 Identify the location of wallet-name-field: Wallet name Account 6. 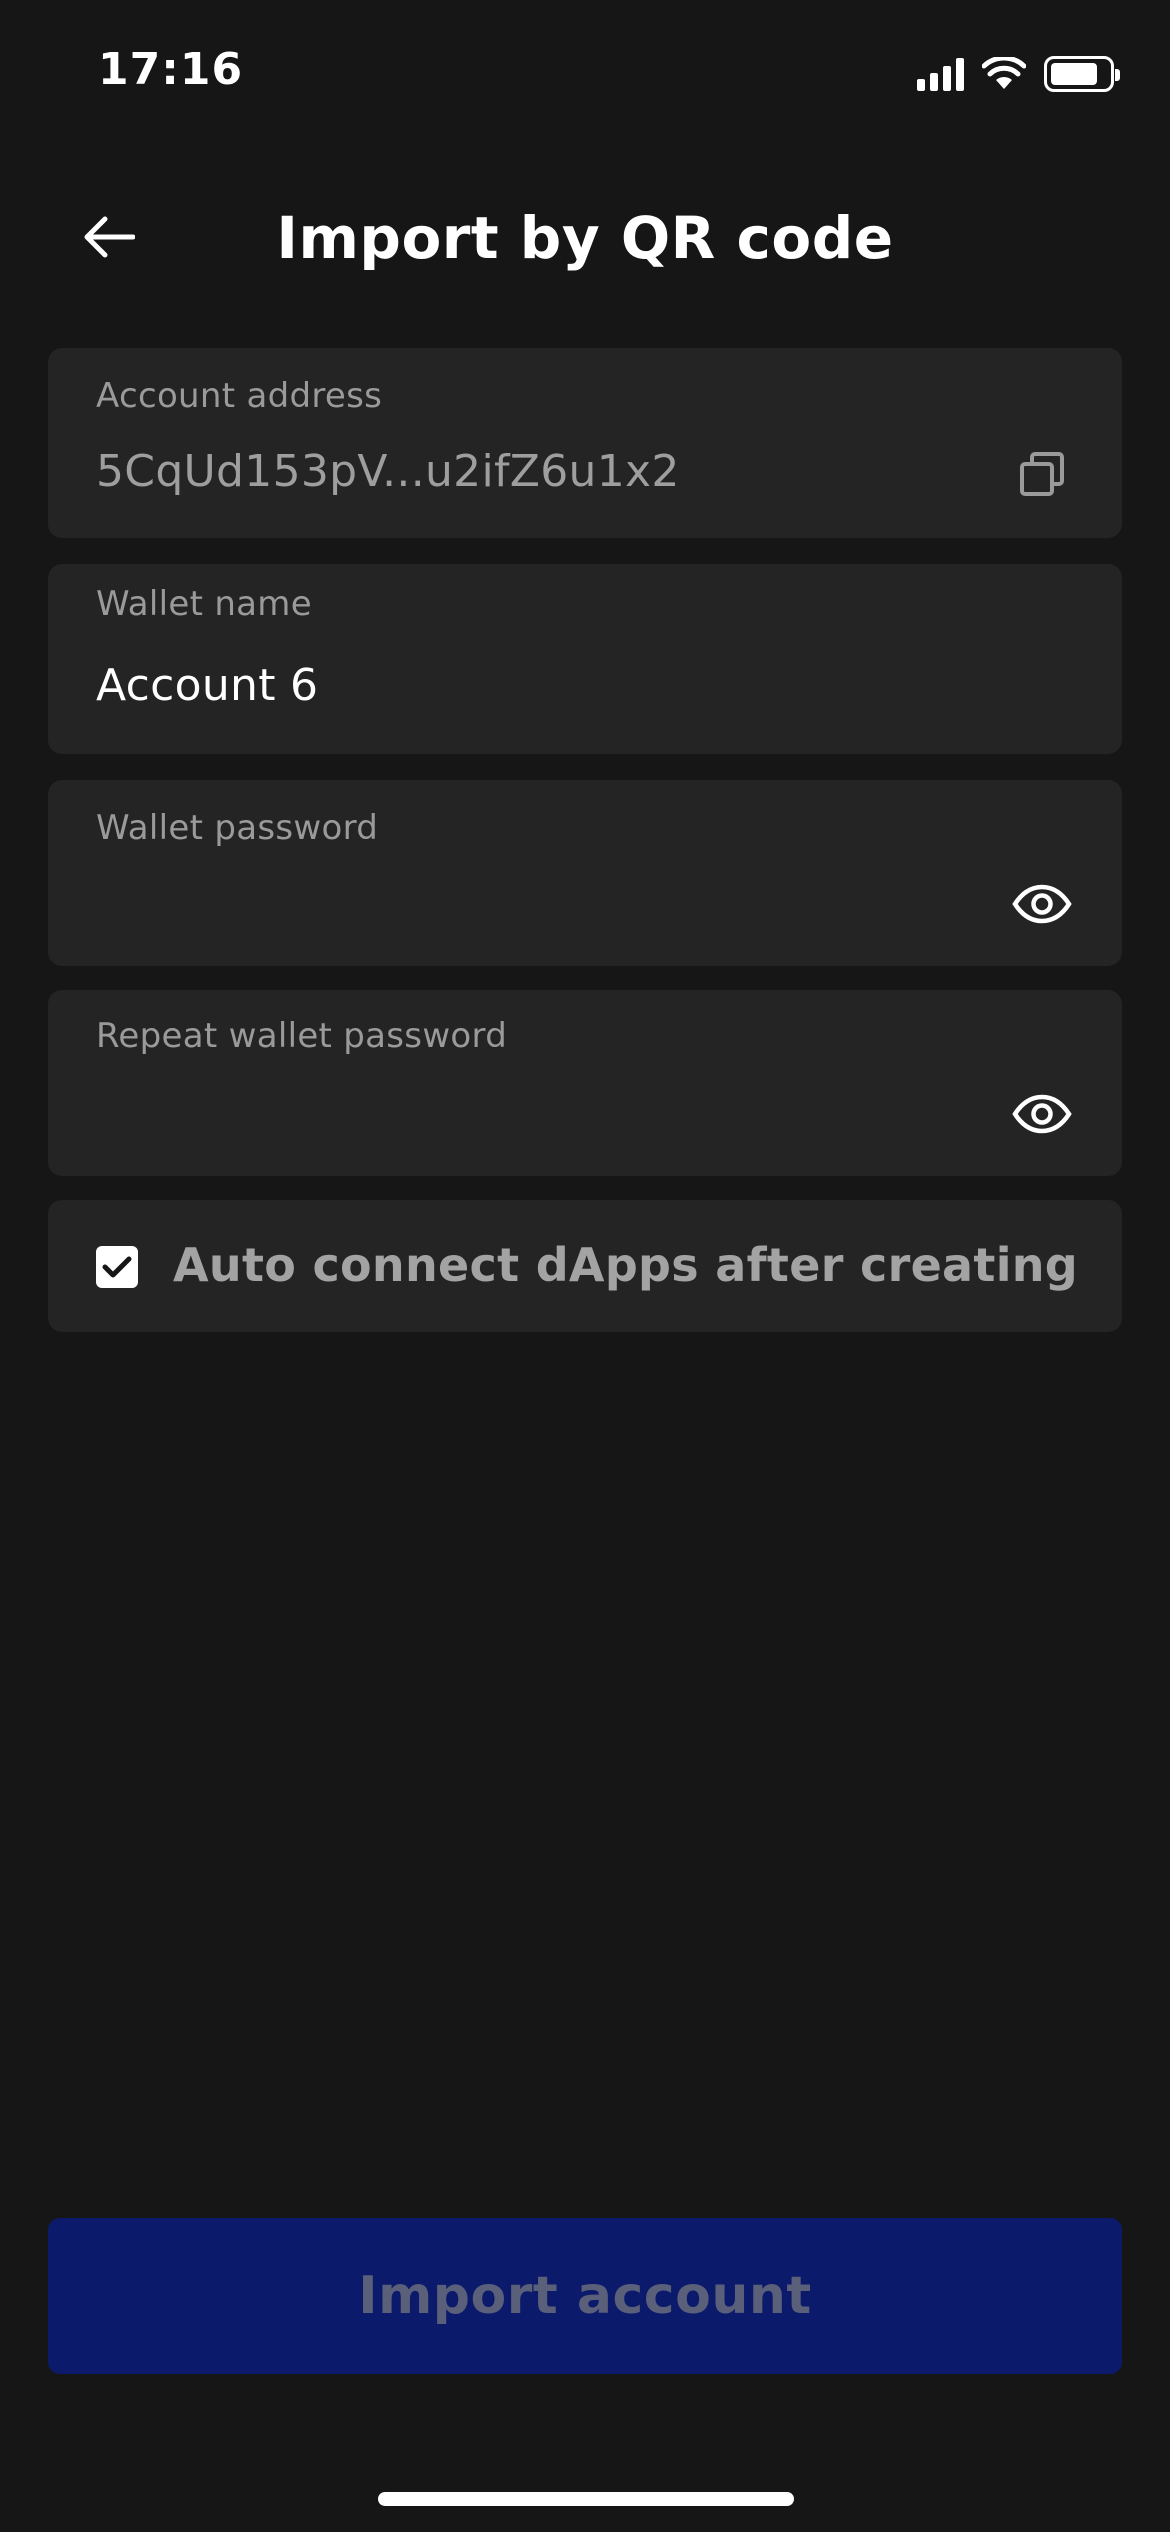
(585, 659).